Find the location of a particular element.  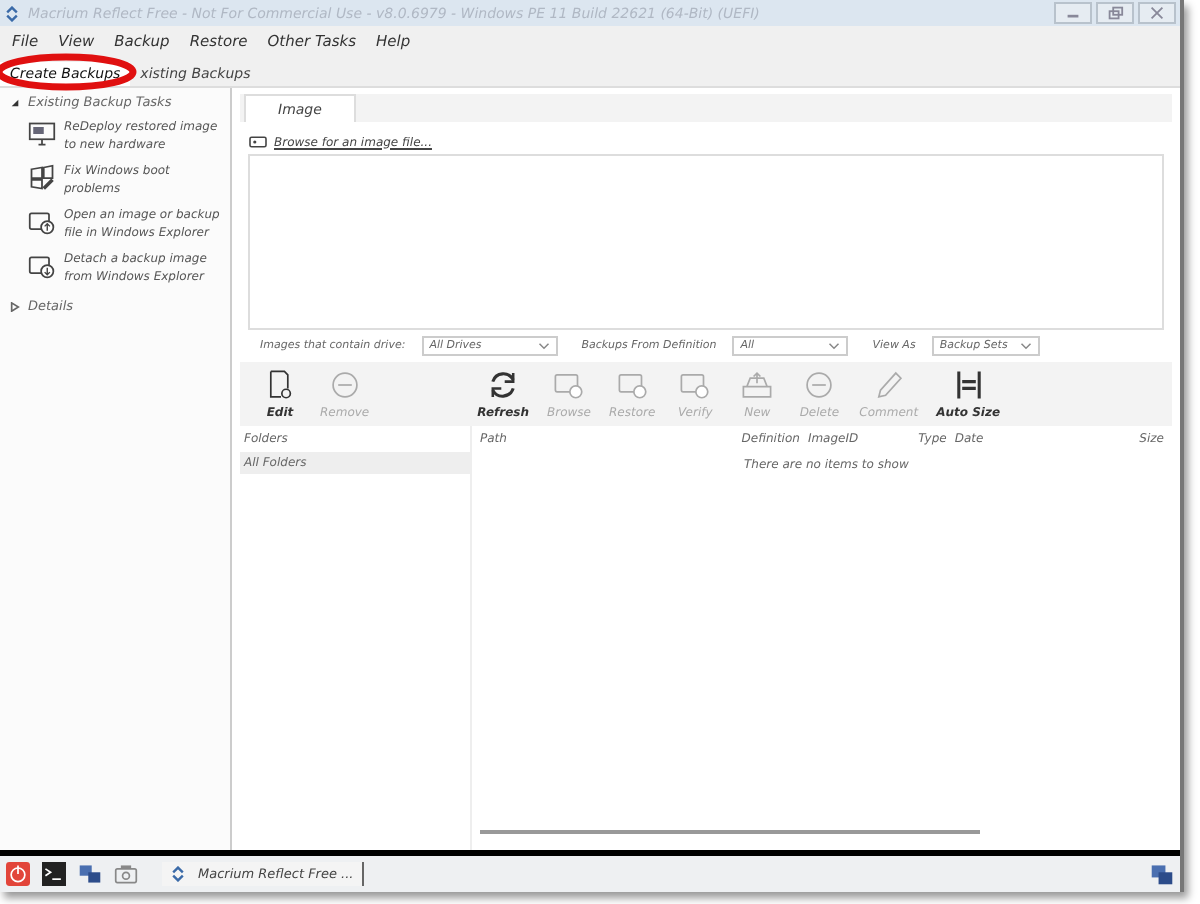

close-icon is located at coordinates (1157, 13).